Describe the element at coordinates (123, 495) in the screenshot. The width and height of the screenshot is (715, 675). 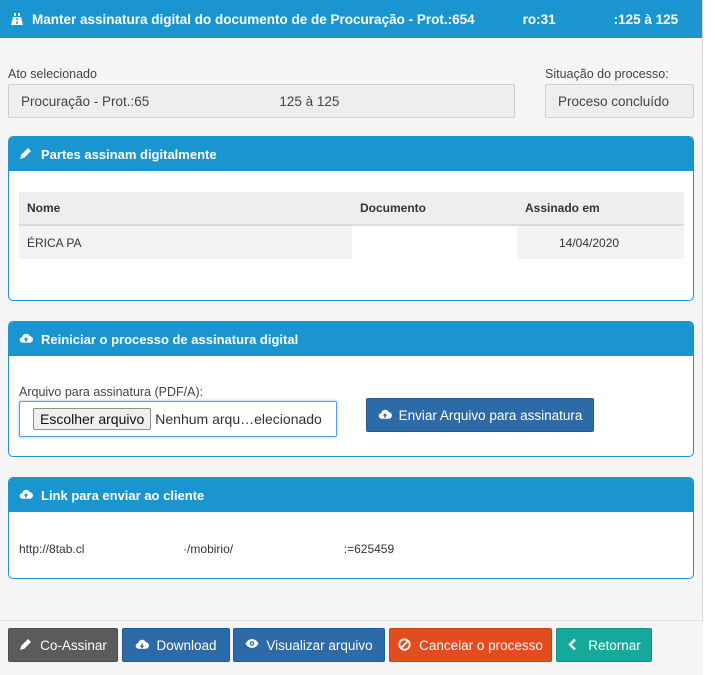
I see `link-panel-title: Link para enviar ao cliente` at that location.